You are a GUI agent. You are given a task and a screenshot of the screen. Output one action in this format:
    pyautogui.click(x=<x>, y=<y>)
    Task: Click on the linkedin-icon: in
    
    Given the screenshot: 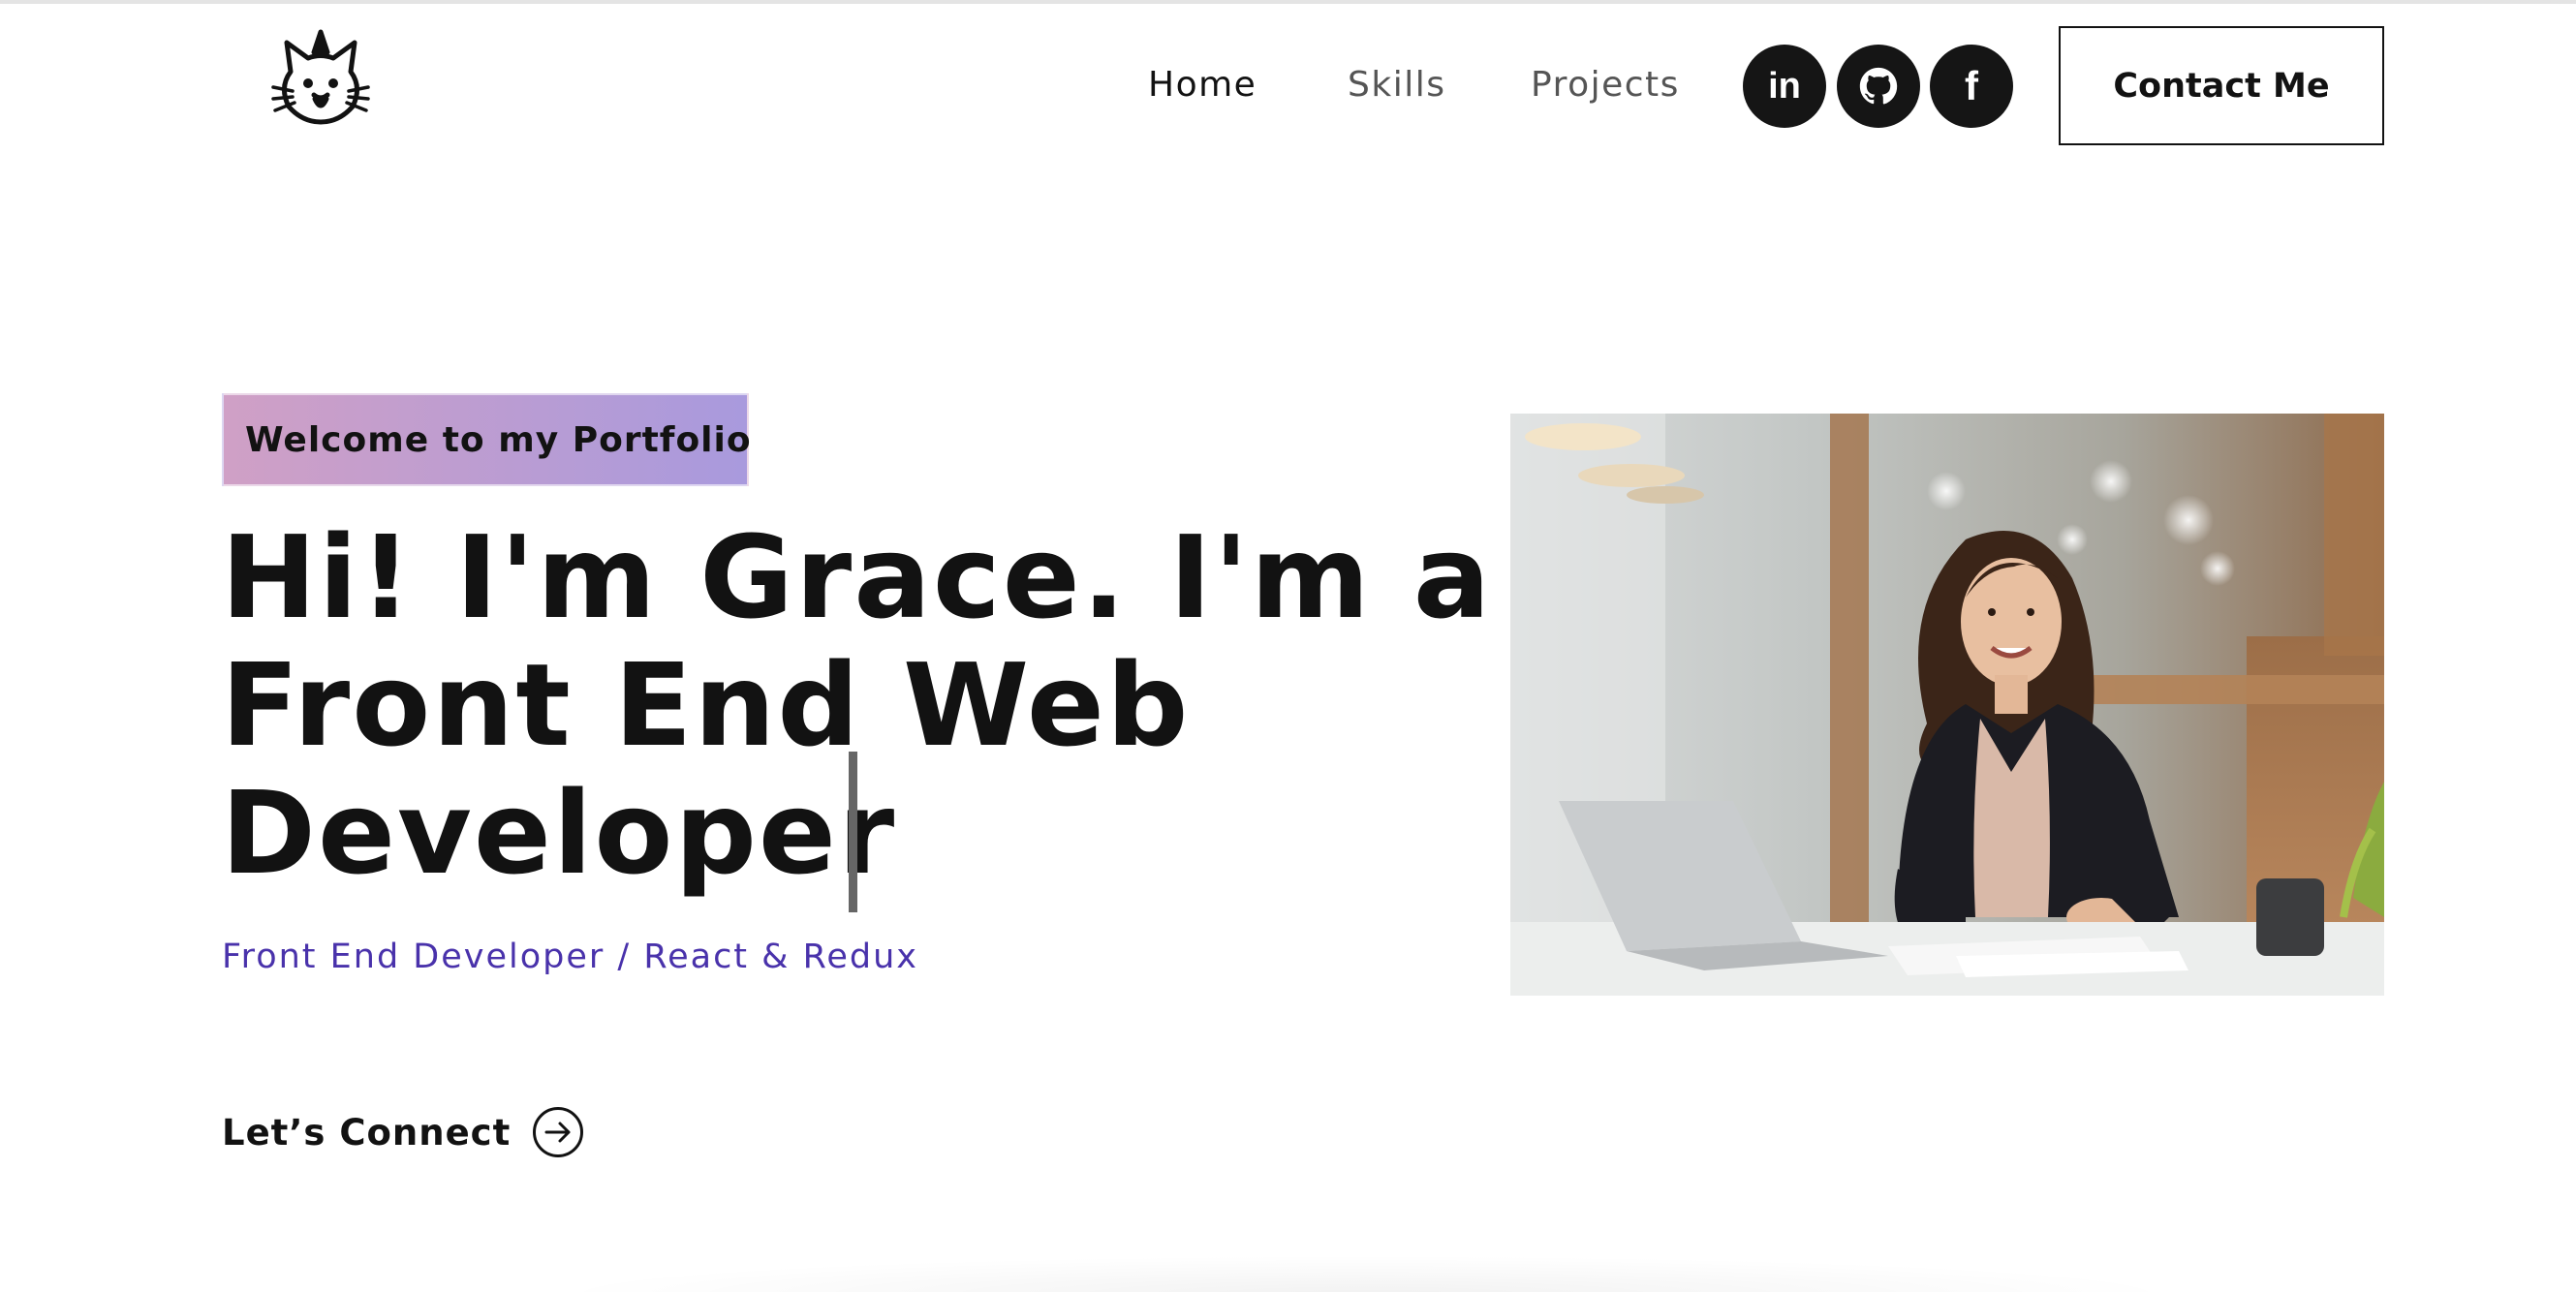 What is the action you would take?
    pyautogui.click(x=1784, y=86)
    